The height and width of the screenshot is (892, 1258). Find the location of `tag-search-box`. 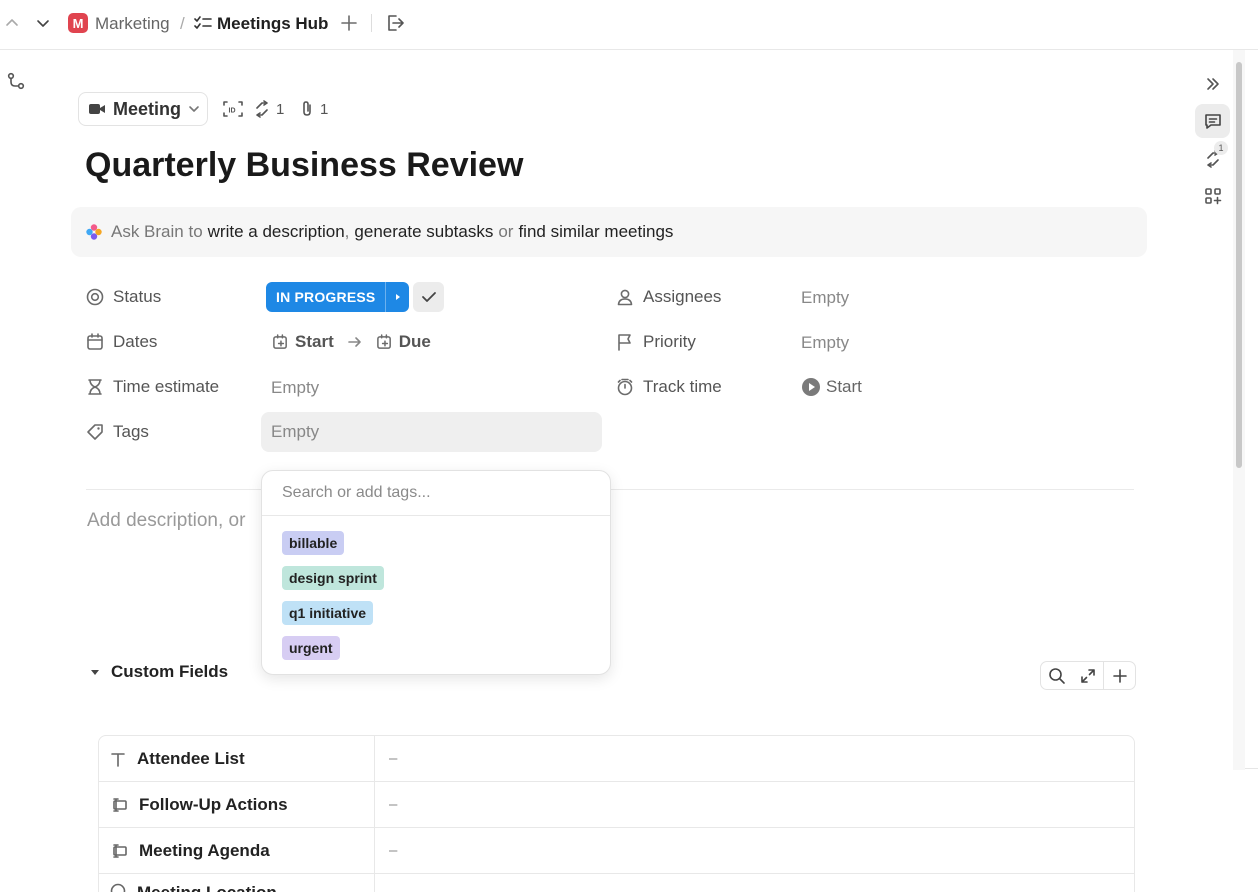

tag-search-box is located at coordinates (436, 493).